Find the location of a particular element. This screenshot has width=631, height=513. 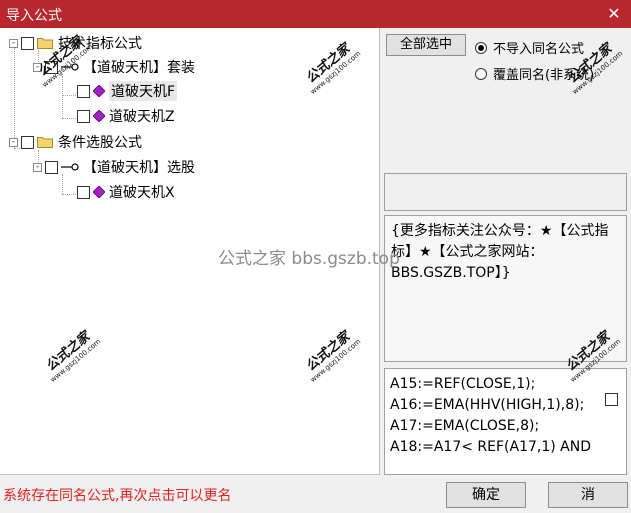

radio-label: 覆盖同名(非系统) is located at coordinates (544, 75).